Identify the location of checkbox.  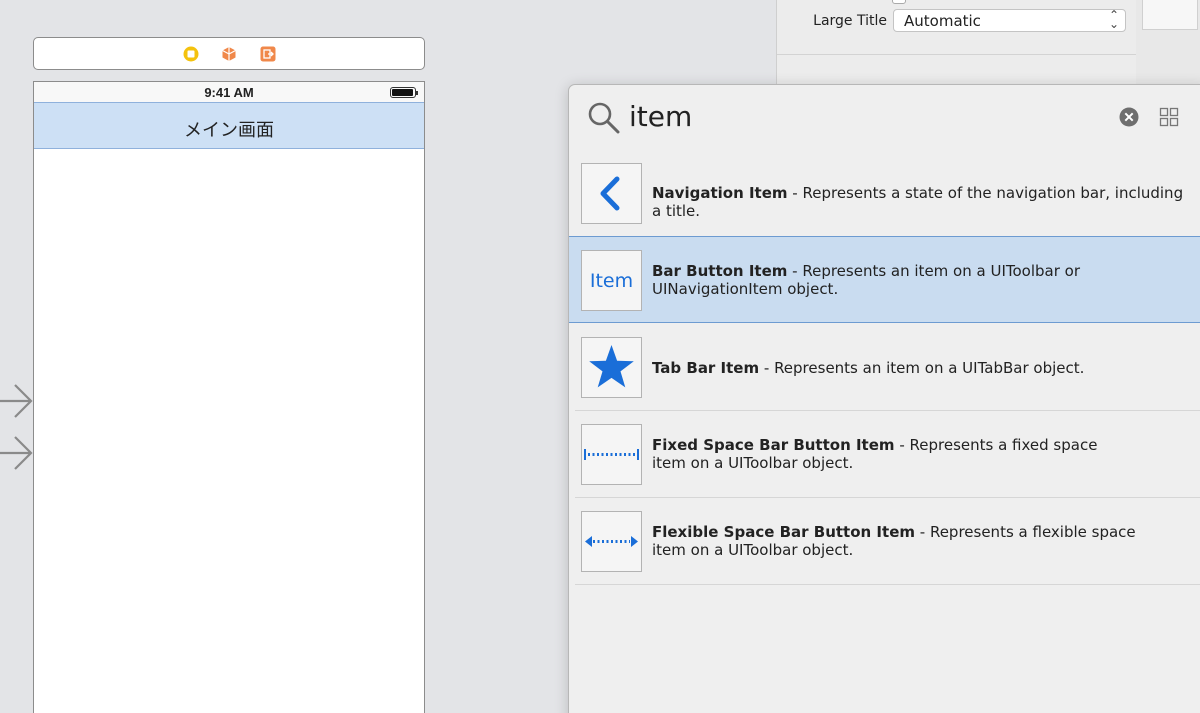
(899, 2).